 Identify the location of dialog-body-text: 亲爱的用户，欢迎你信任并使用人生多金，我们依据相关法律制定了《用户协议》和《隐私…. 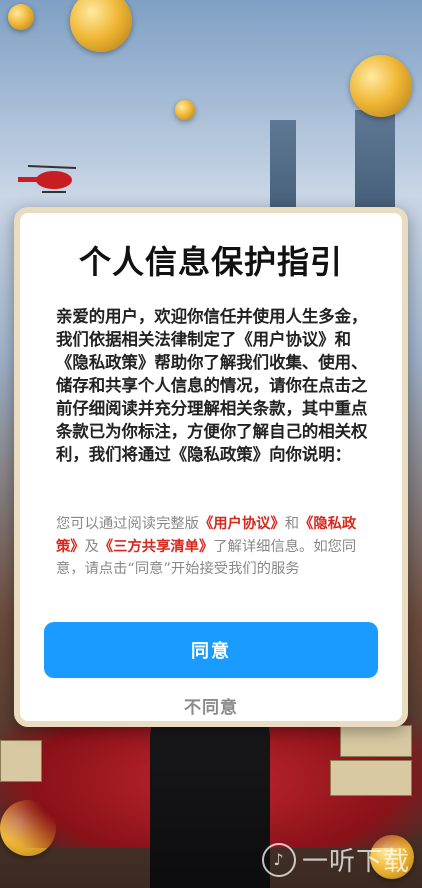
(212, 385).